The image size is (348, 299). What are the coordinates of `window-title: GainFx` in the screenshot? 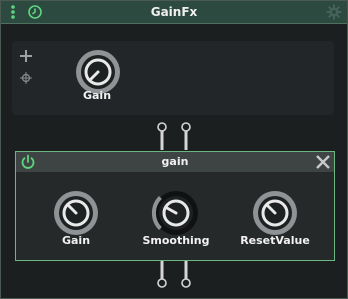 It's located at (174, 12).